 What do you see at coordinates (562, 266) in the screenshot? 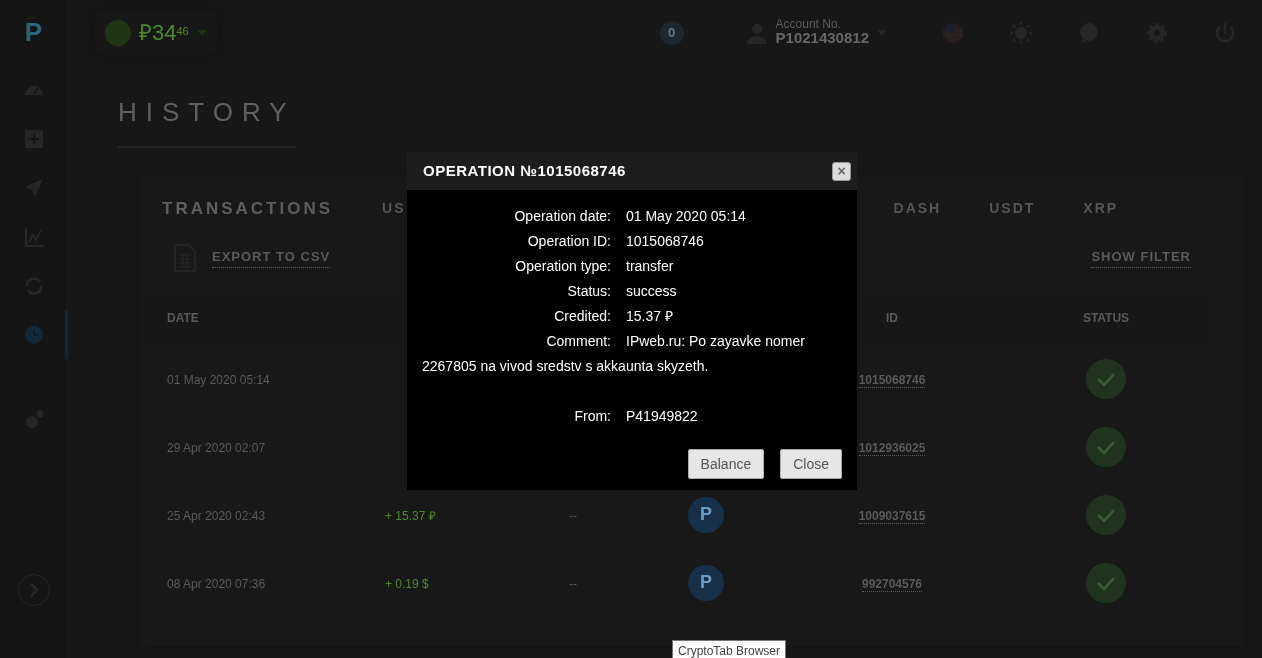
I see `field-label: Operation type:` at bounding box center [562, 266].